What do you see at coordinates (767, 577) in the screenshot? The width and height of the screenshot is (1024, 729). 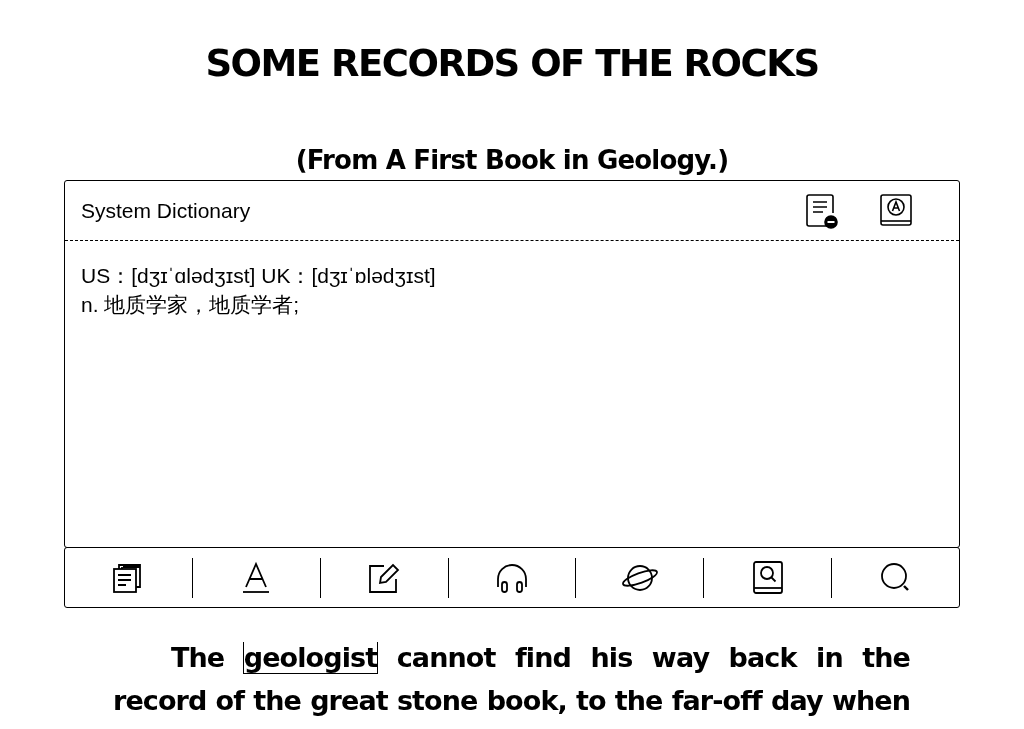 I see `book-search-icon` at bounding box center [767, 577].